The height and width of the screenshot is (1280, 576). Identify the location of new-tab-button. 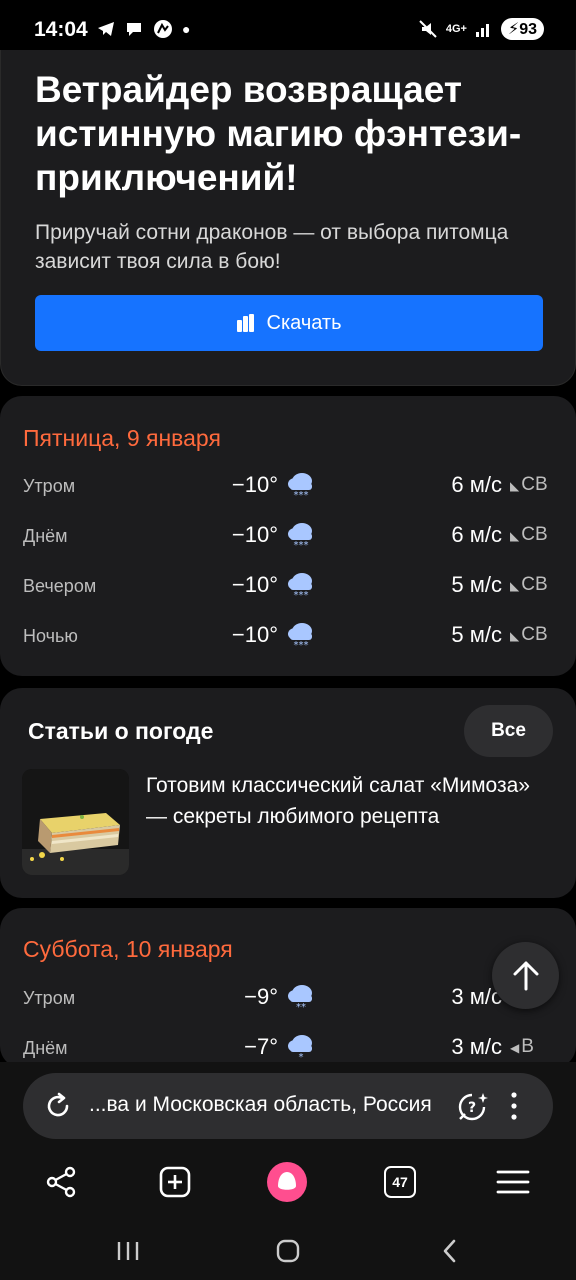
(175, 1182).